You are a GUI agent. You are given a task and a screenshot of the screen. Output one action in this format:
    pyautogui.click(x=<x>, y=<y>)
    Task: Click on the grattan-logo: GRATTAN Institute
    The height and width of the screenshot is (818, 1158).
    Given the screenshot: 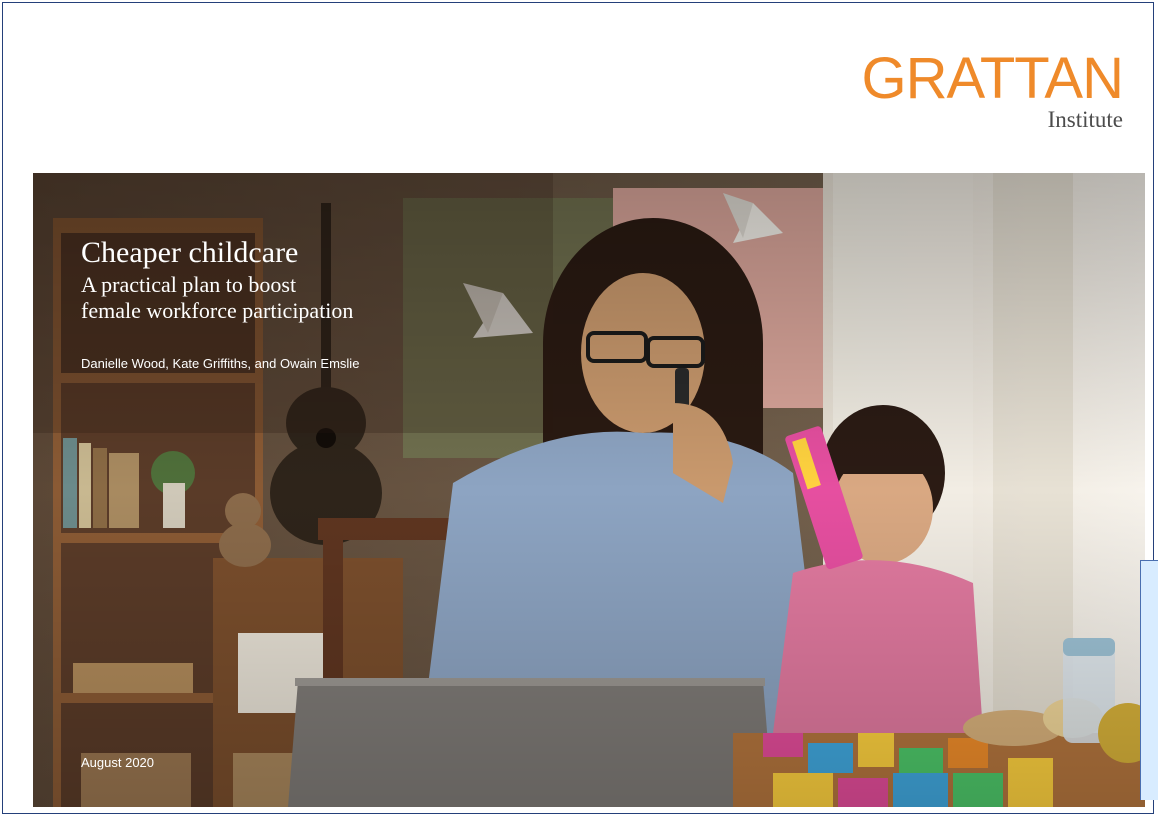 What is the action you would take?
    pyautogui.click(x=992, y=89)
    